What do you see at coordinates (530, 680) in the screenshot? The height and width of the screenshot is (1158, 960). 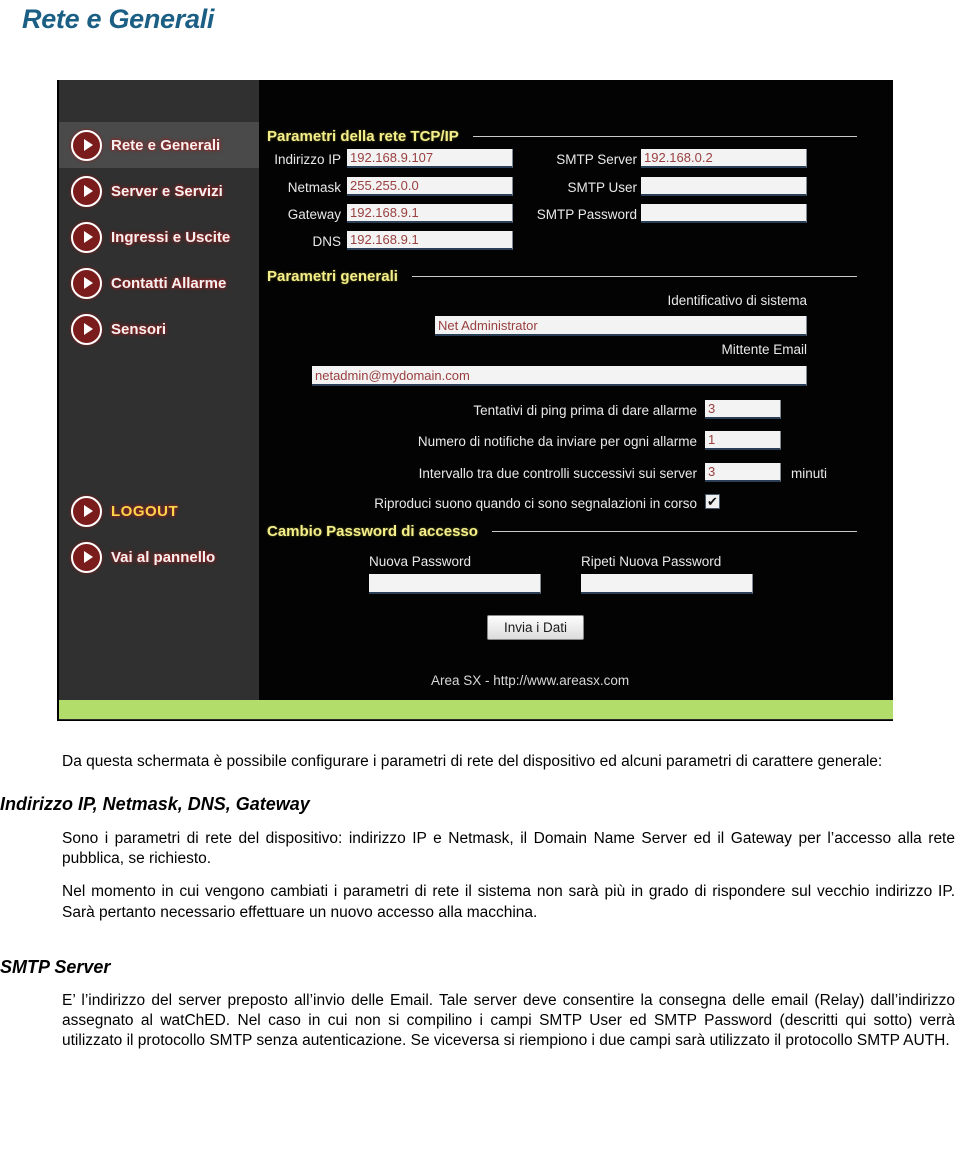 I see `footer-credit: Area SX - http://www.areasx.com` at bounding box center [530, 680].